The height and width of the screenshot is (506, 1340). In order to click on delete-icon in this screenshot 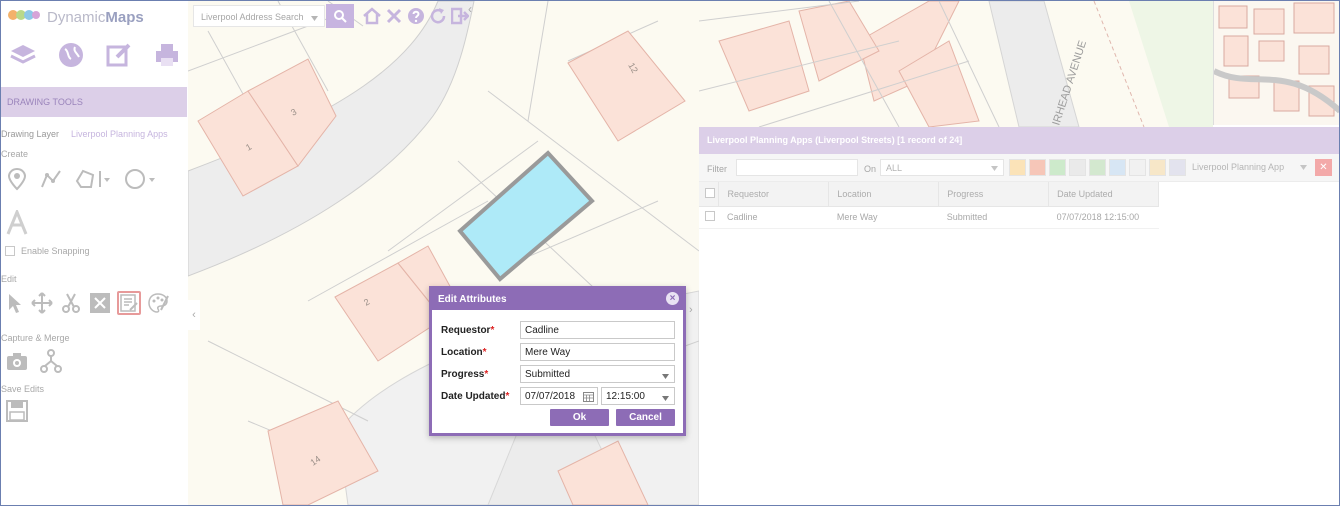, I will do `click(100, 303)`.